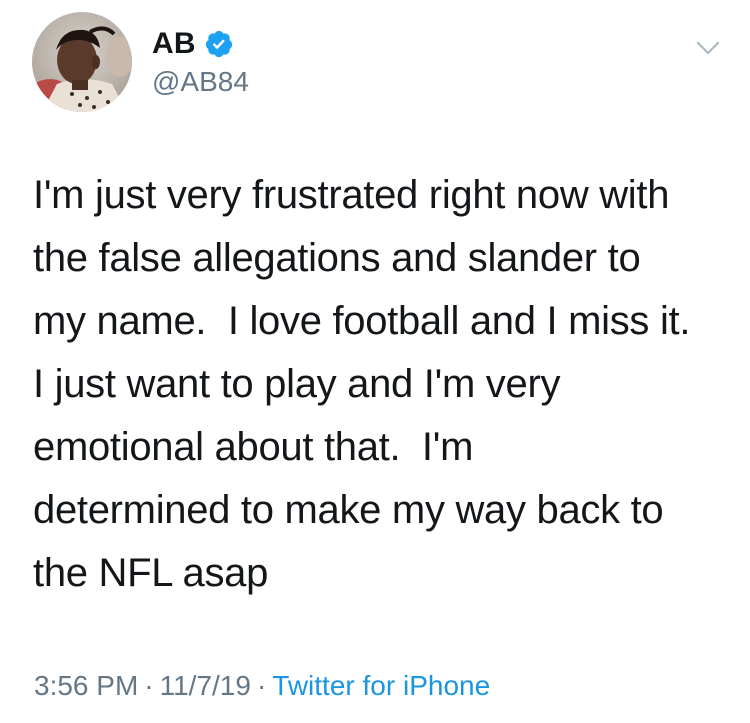 This screenshot has width=750, height=723. I want to click on author-name-row: AB, so click(193, 44).